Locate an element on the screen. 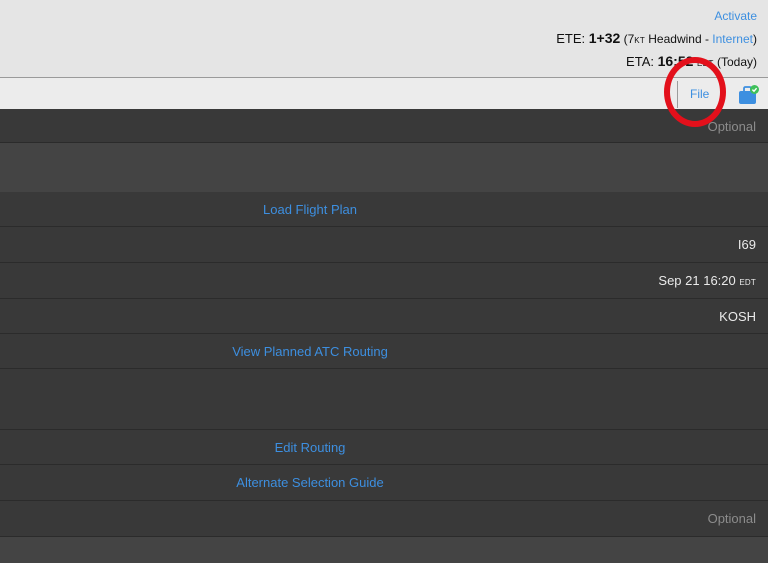  ete-wind: Headwind - is located at coordinates (678, 39).